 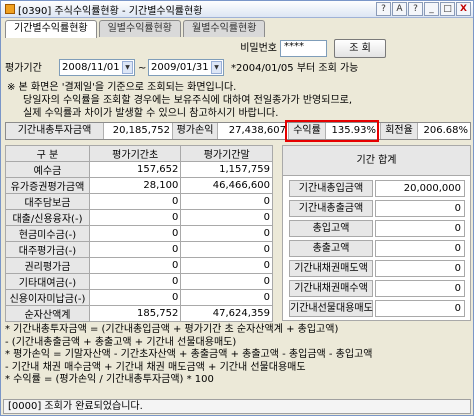 What do you see at coordinates (257, 130) in the screenshot?
I see `profit-value: 27,438,607` at bounding box center [257, 130].